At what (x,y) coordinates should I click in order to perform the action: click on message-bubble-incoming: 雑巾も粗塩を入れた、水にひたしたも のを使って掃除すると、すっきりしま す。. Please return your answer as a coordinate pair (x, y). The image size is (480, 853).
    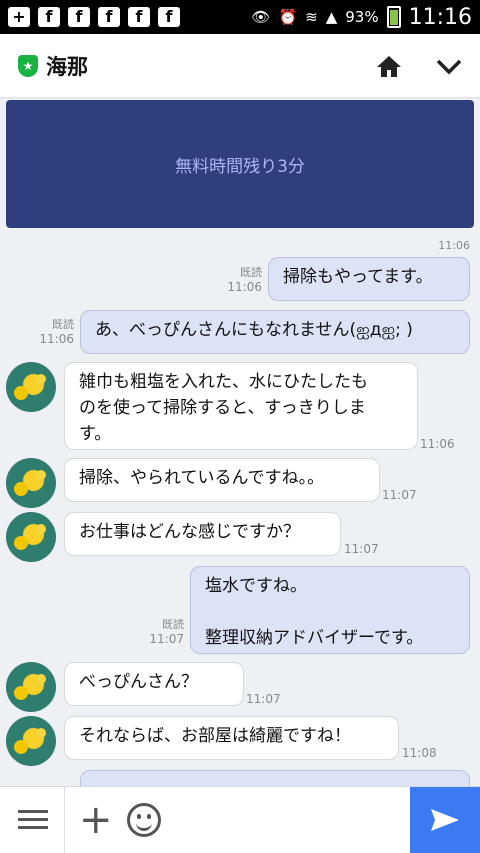
    Looking at the image, I should click on (241, 406).